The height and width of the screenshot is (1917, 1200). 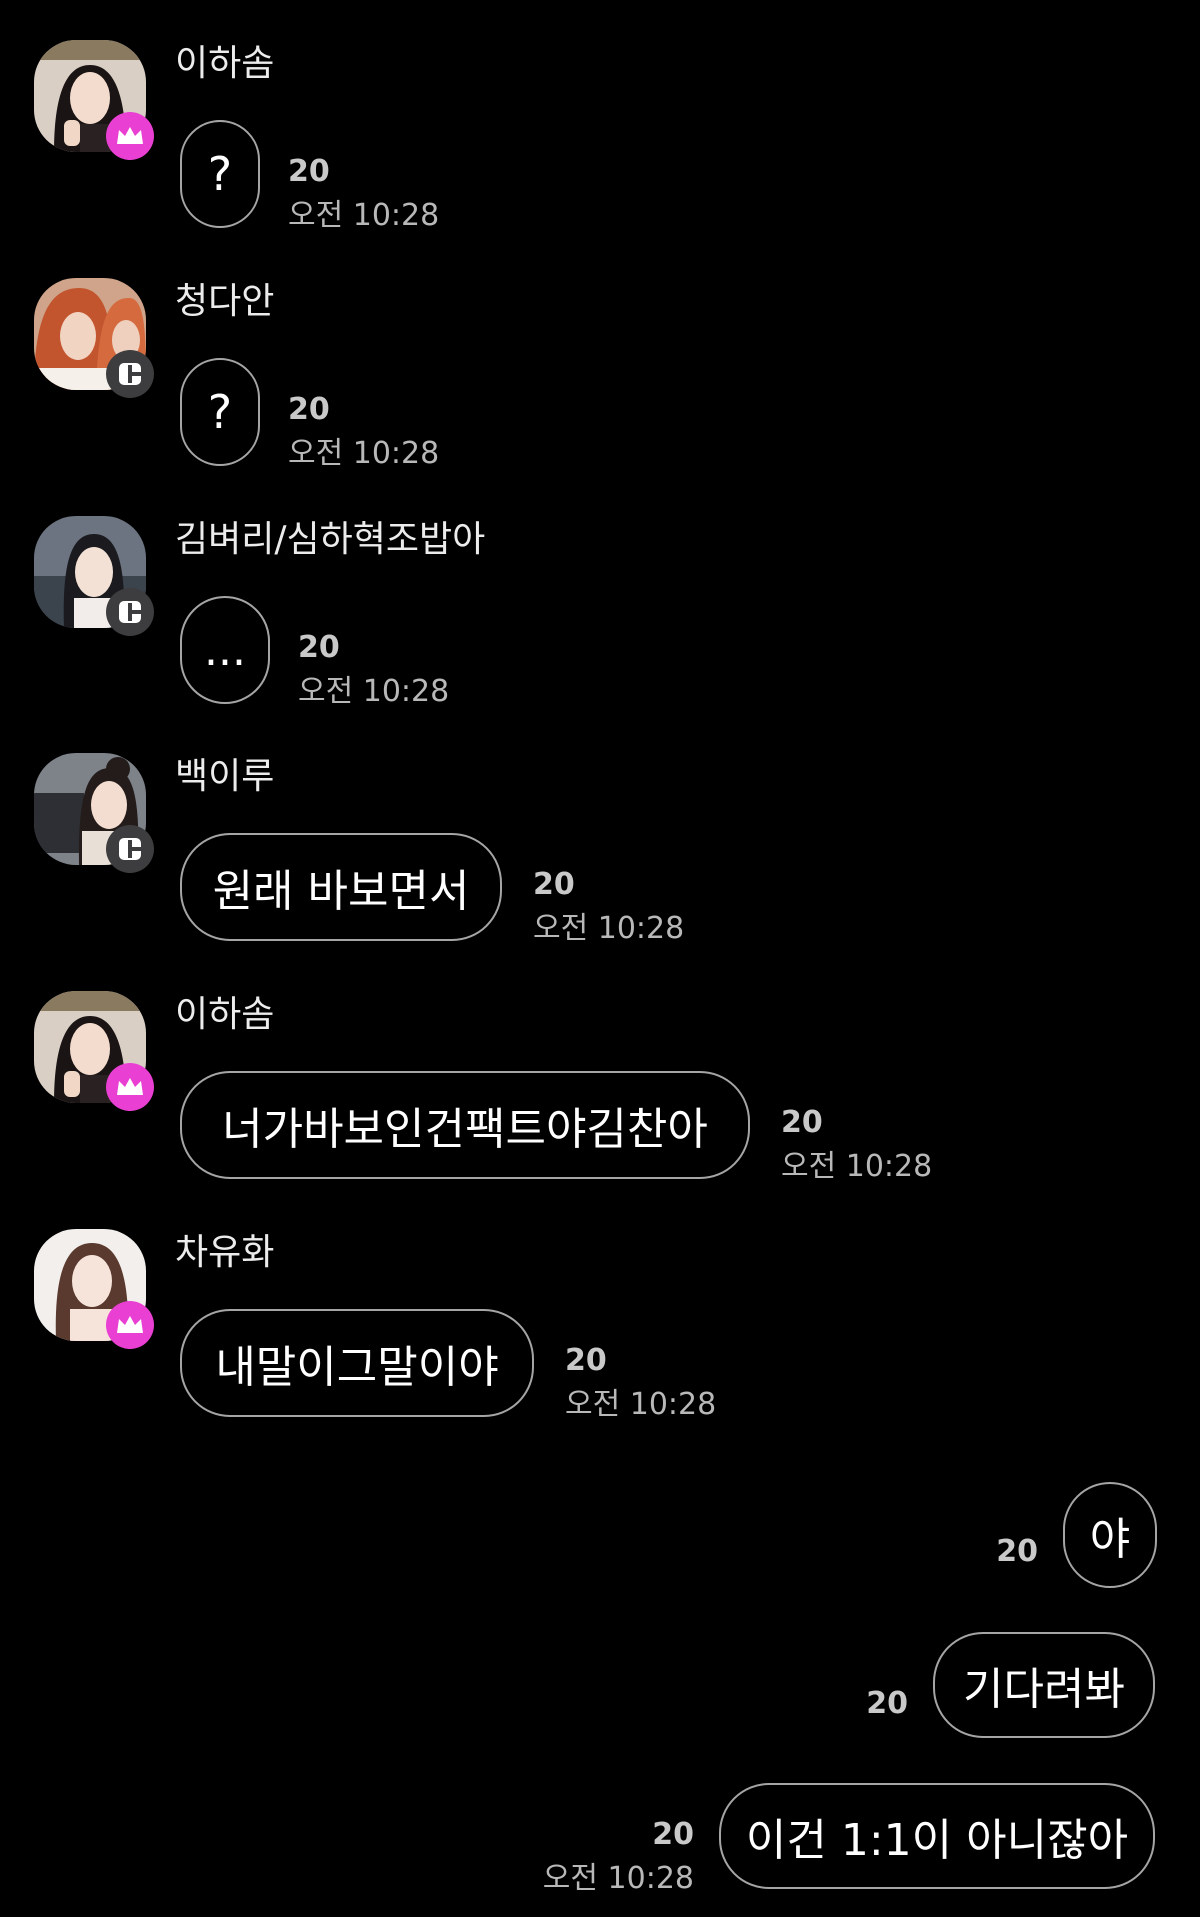 What do you see at coordinates (1110, 1535) in the screenshot?
I see `my-message-bubble: 야` at bounding box center [1110, 1535].